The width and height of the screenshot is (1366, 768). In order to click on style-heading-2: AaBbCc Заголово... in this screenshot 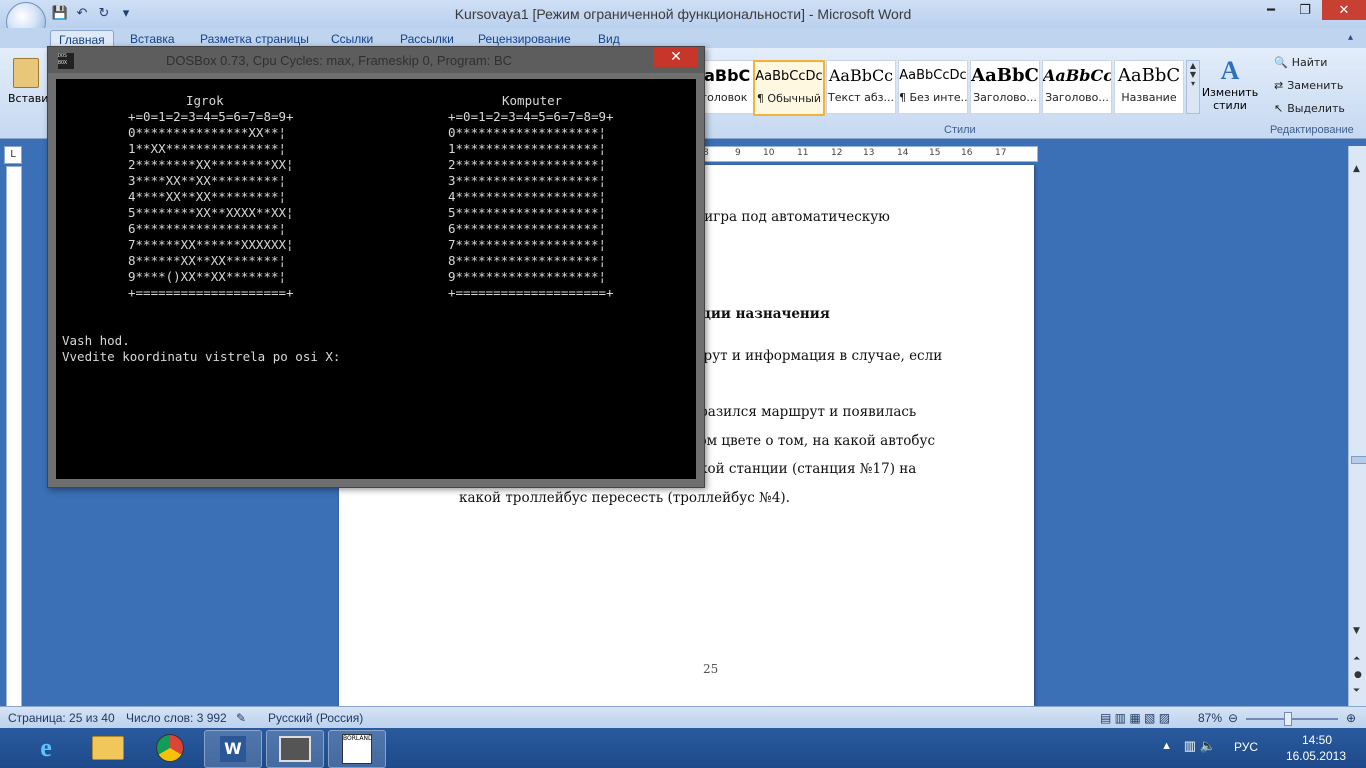, I will do `click(1077, 87)`.